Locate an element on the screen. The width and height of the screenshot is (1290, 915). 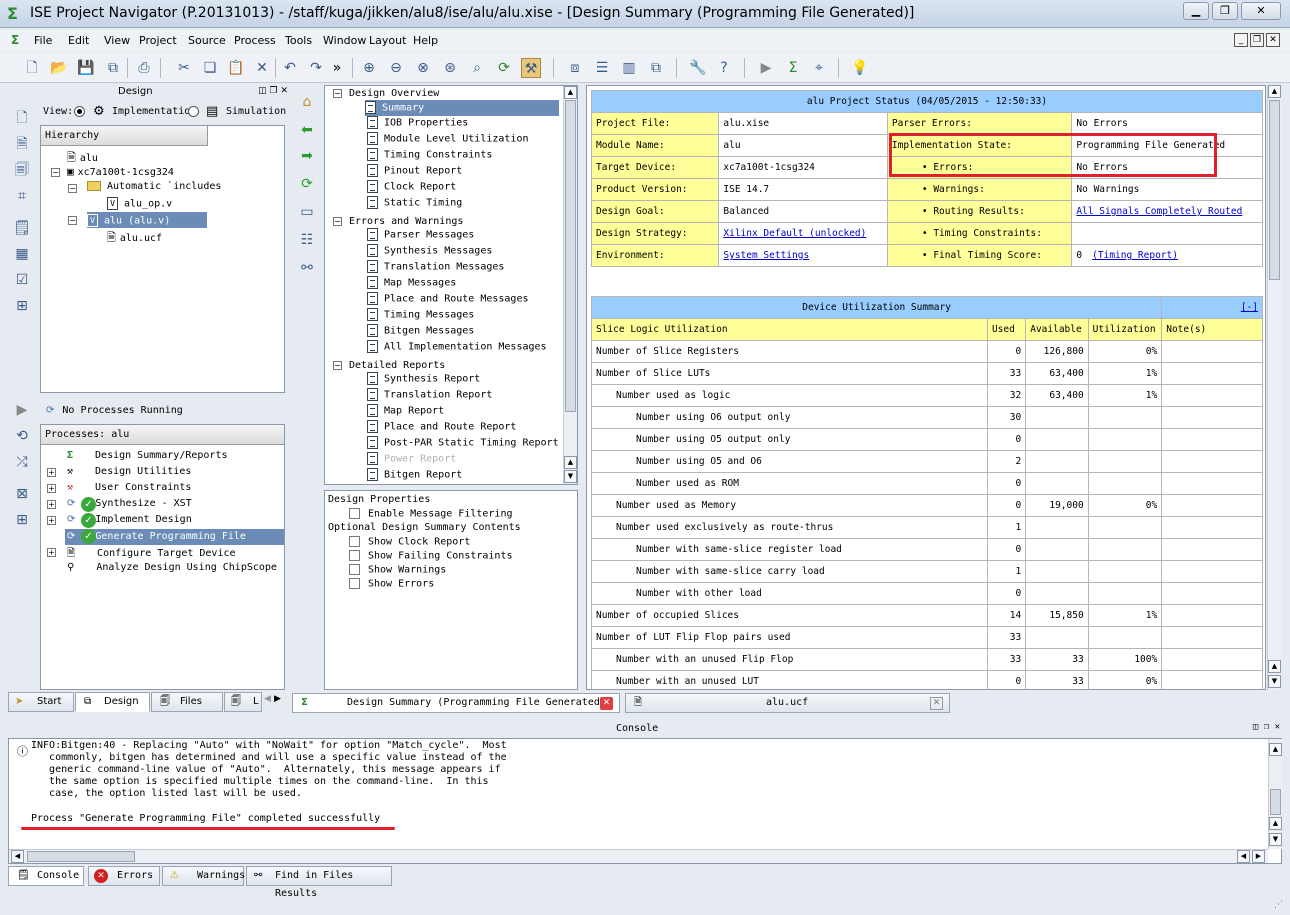
show-failing-constraints-option: Show Failing Constraints is located at coordinates (431, 556).